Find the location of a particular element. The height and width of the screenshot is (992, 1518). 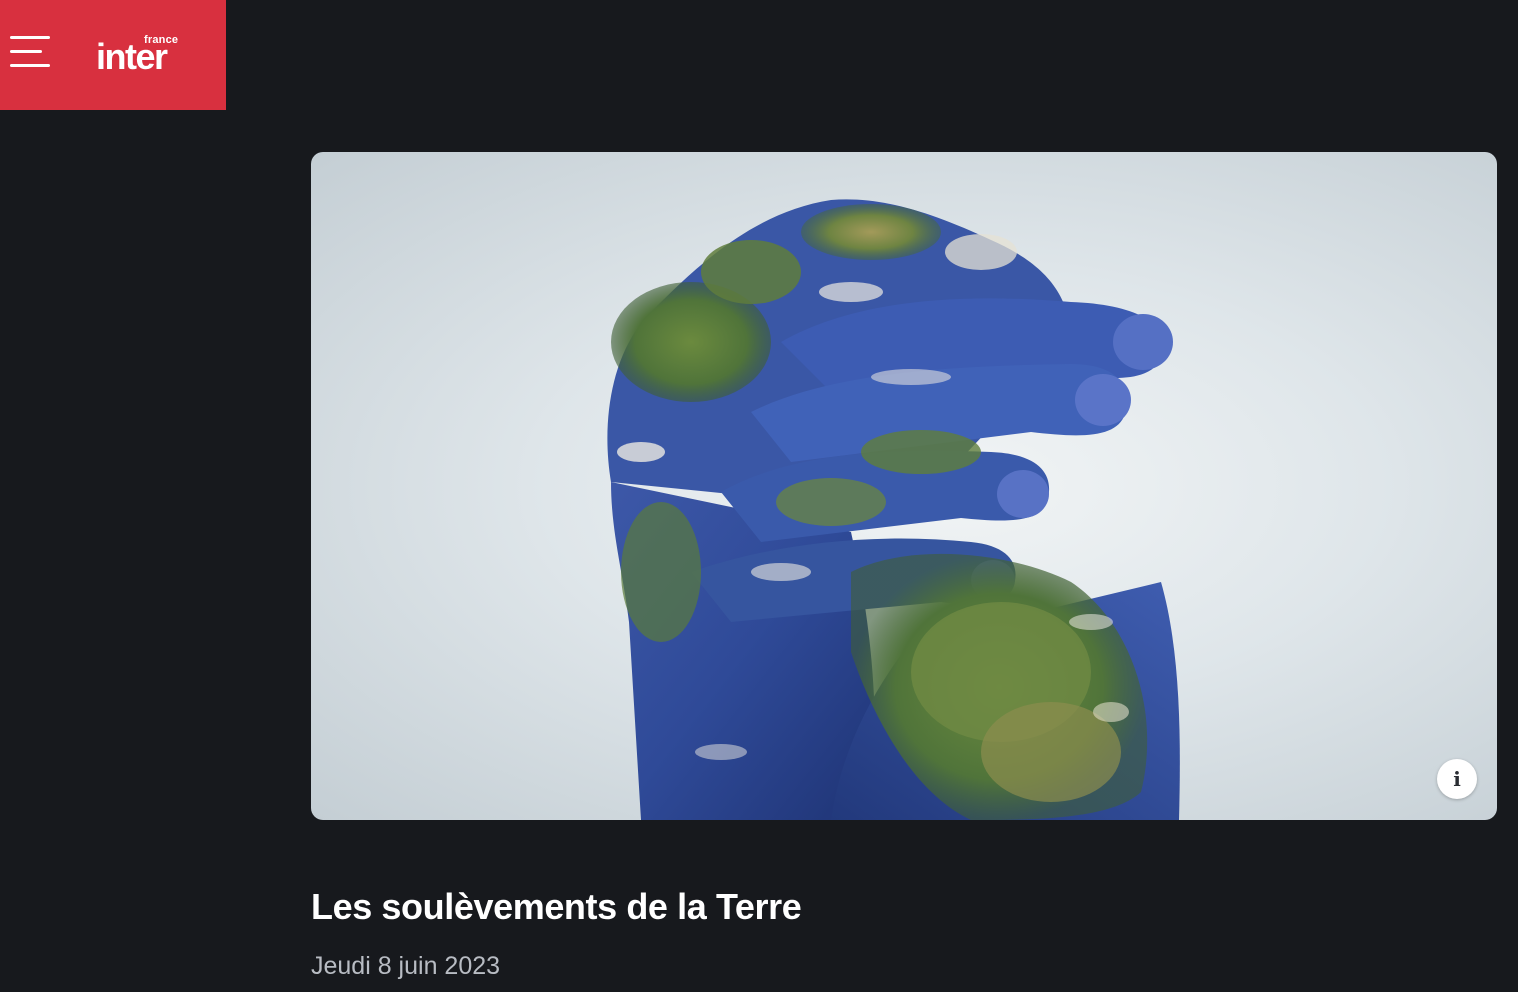

logo-main-text: inter is located at coordinates (132, 56).